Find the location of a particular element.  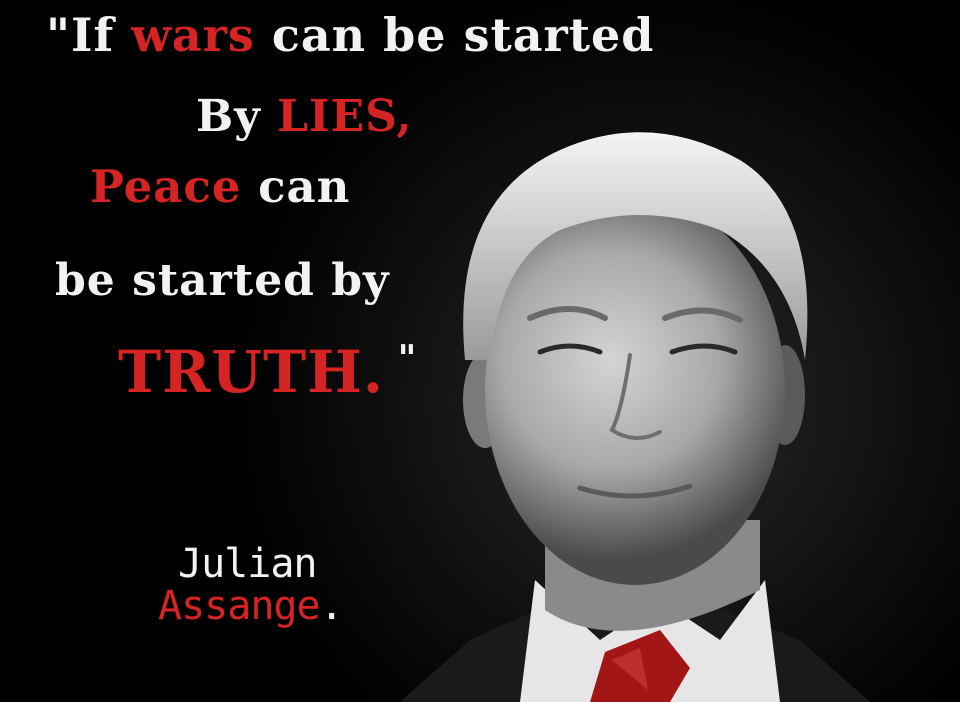

author-last-name-line: Assange. is located at coordinates (251, 606).